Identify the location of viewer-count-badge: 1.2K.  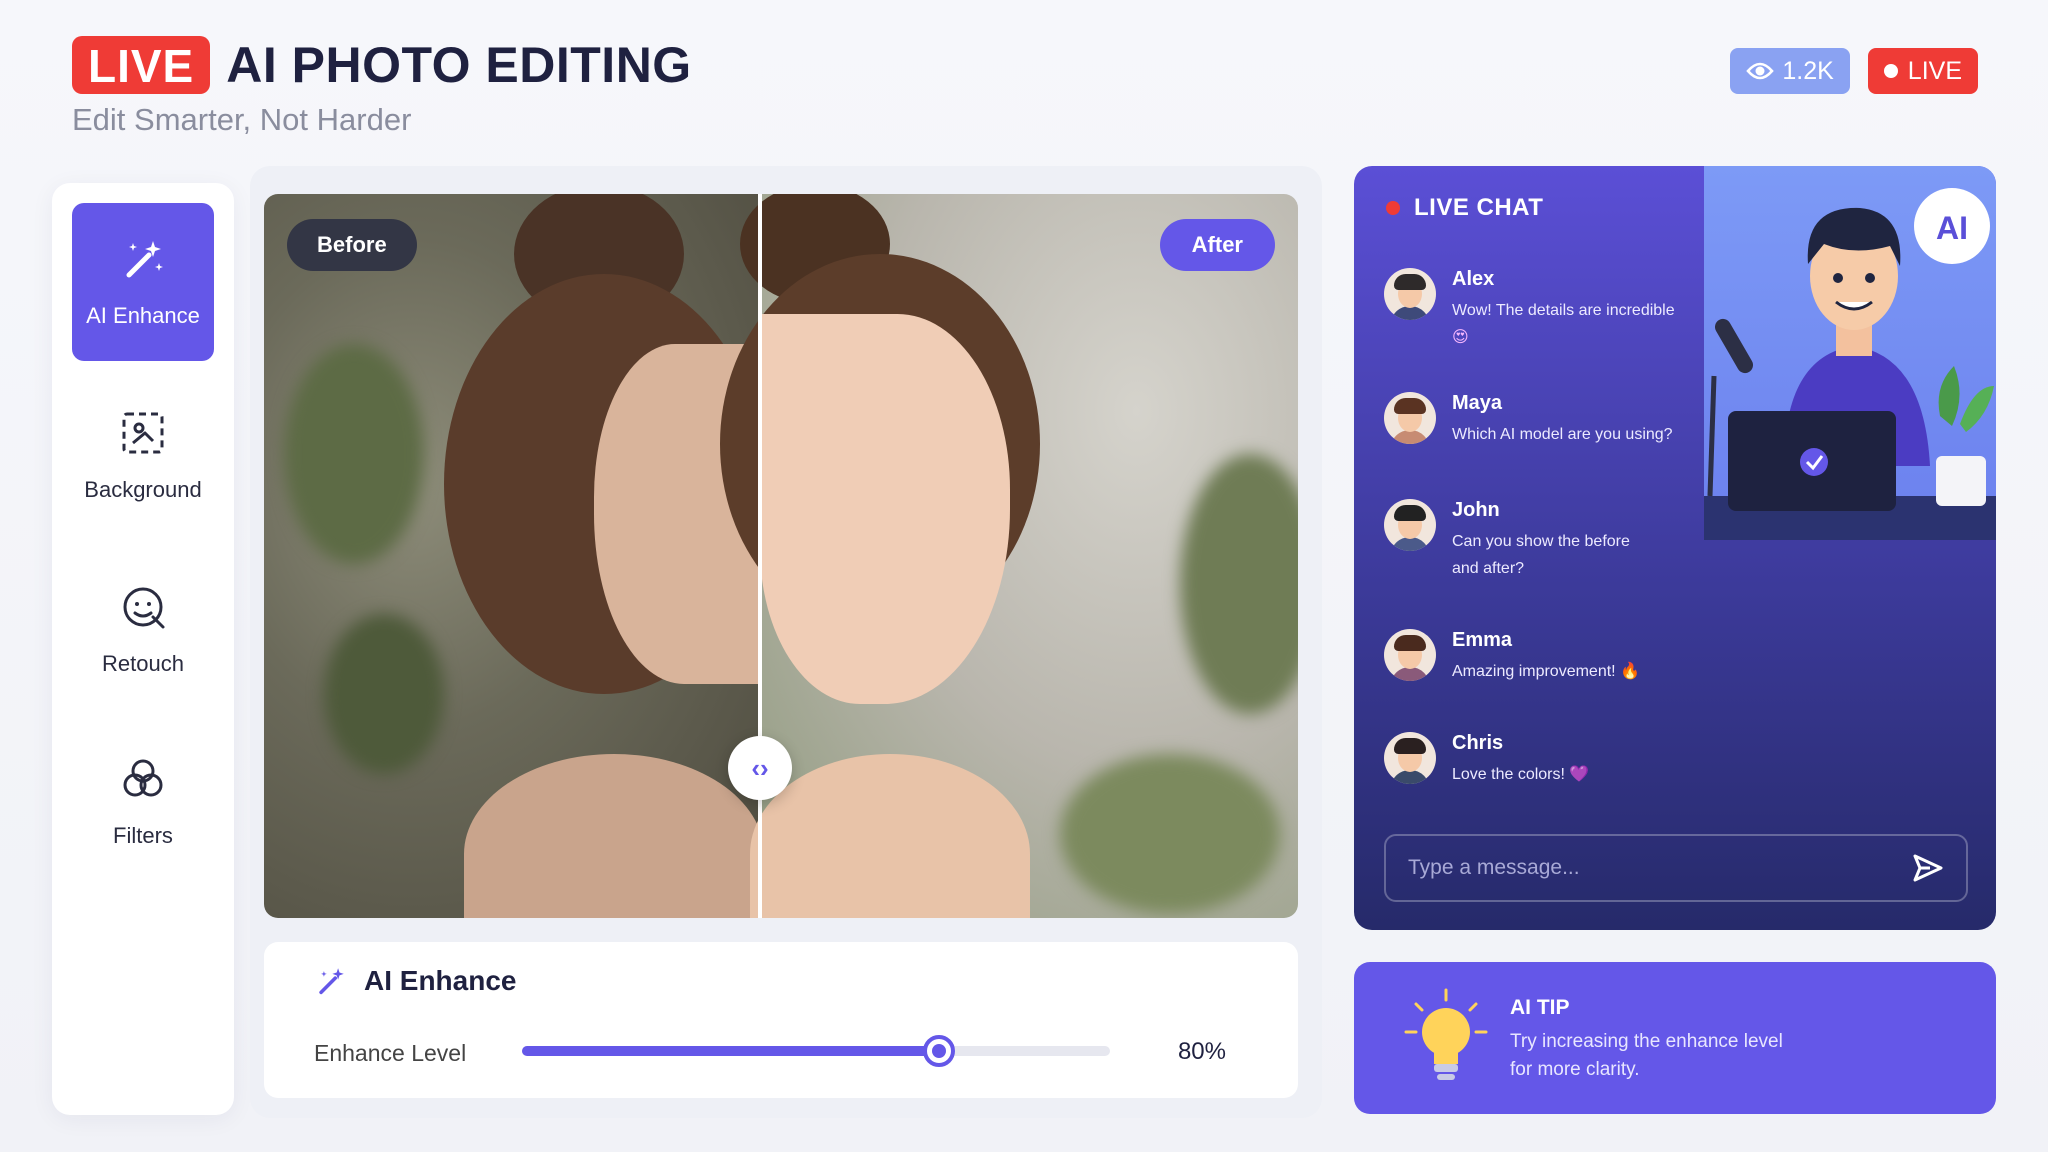
(1790, 71).